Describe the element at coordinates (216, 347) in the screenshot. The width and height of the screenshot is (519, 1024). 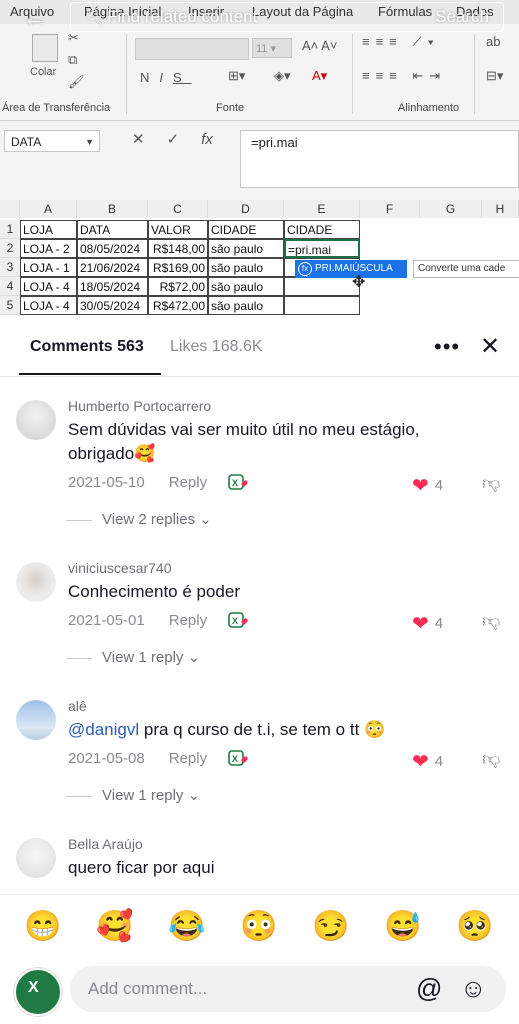
I see `tab-likes: Likes 168.6K` at that location.